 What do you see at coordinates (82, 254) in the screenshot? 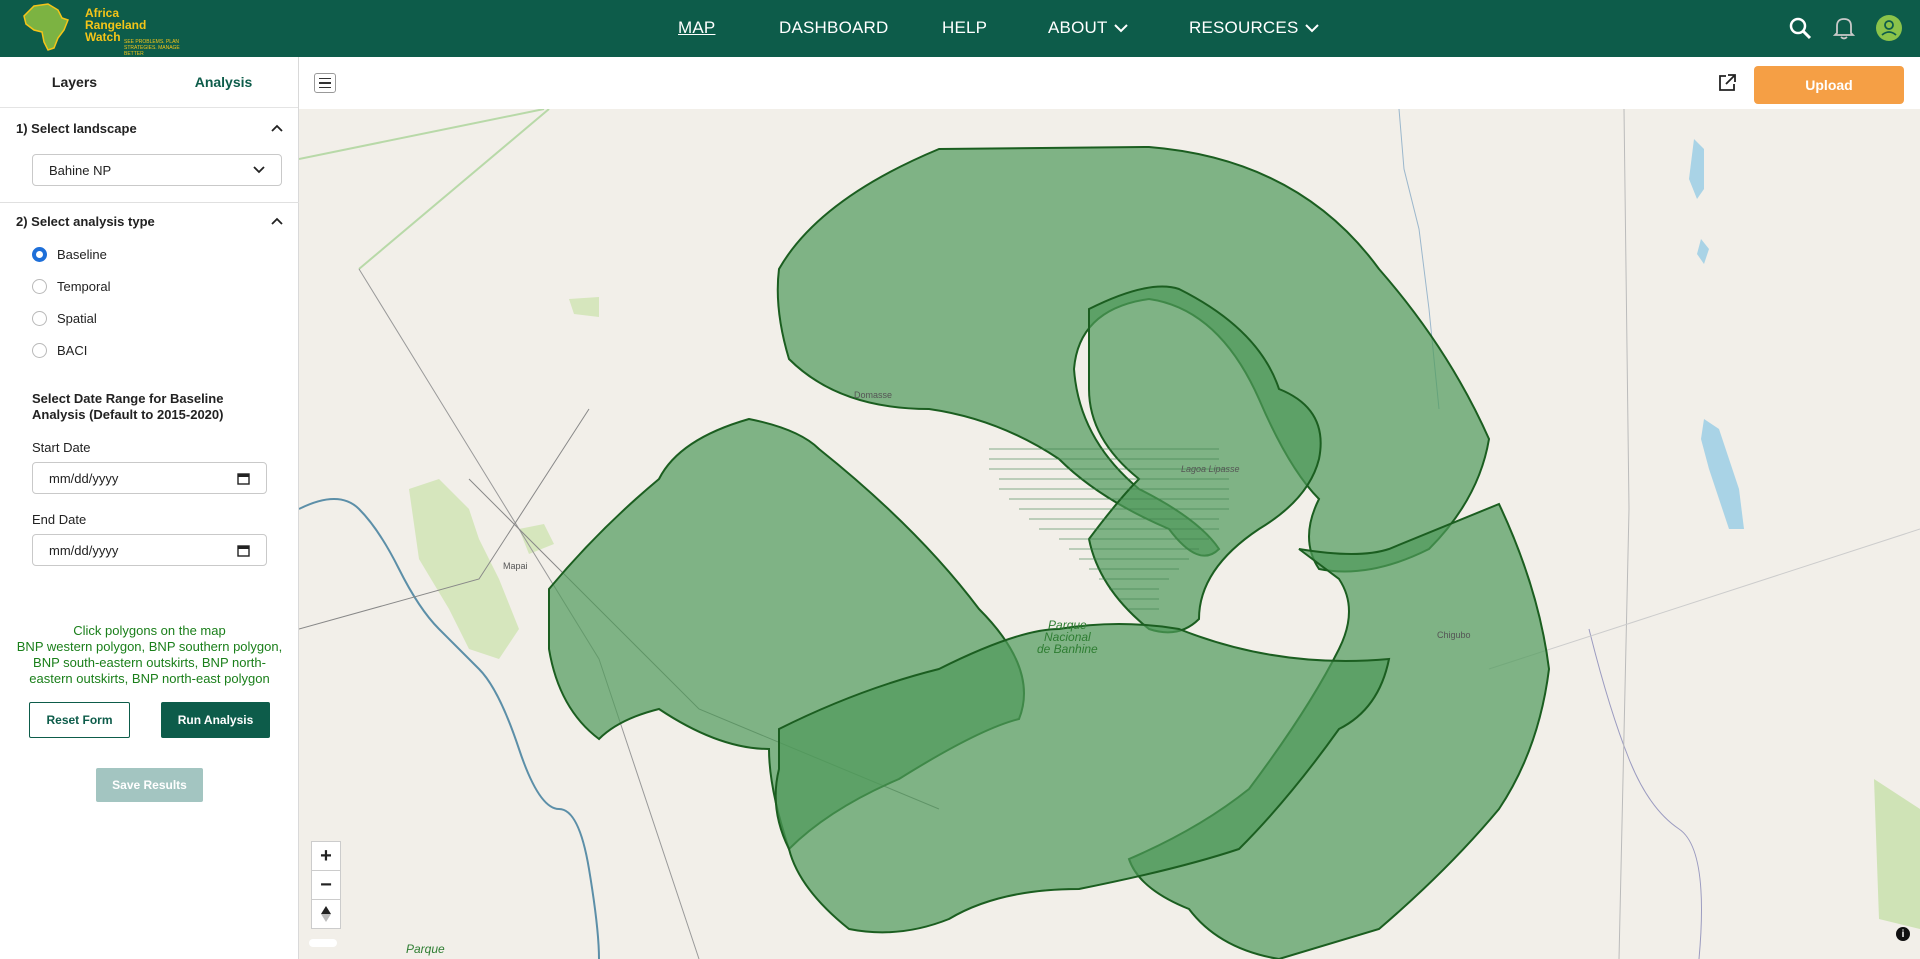
I see `radio-label: Baseline` at bounding box center [82, 254].